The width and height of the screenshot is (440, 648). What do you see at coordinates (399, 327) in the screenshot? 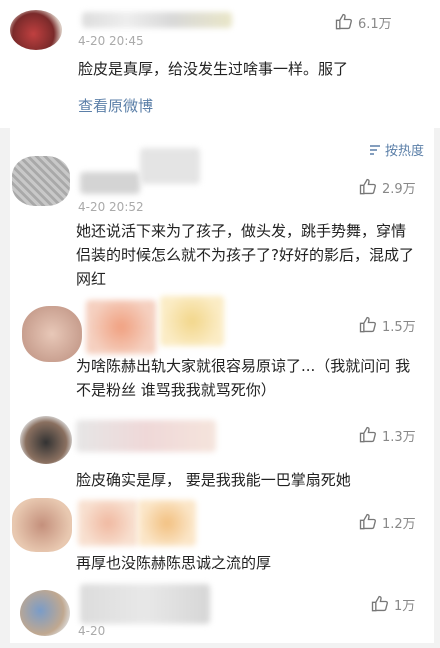
I see `like-count: 1.5万` at bounding box center [399, 327].